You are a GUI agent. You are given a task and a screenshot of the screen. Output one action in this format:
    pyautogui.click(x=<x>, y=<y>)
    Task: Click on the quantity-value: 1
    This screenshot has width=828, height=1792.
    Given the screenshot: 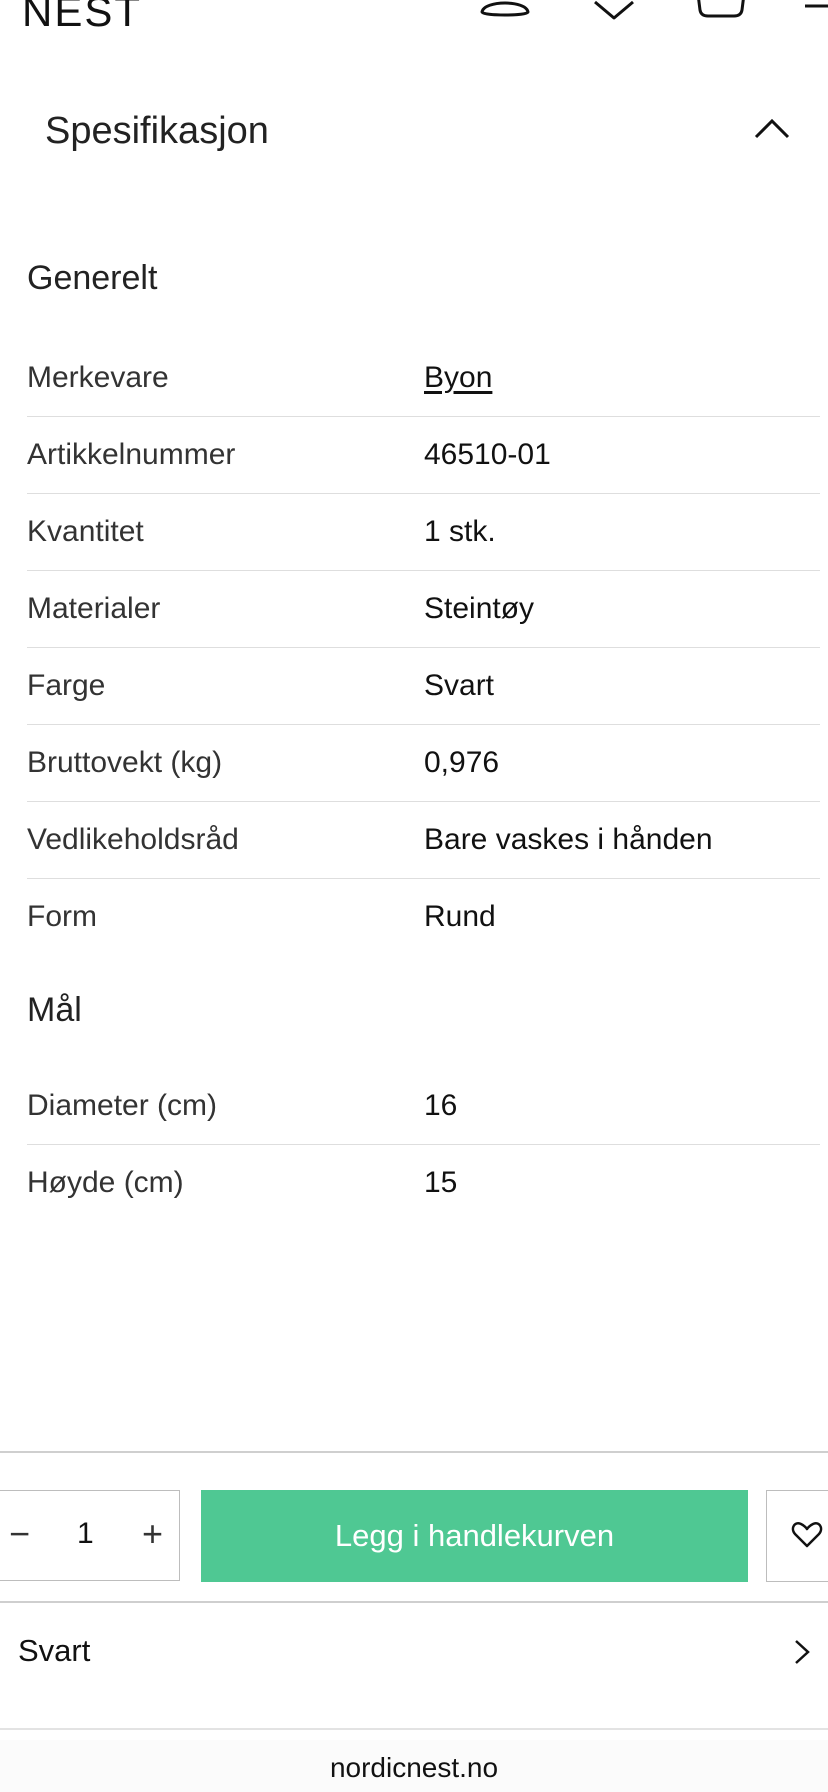 What is the action you would take?
    pyautogui.click(x=85, y=1533)
    